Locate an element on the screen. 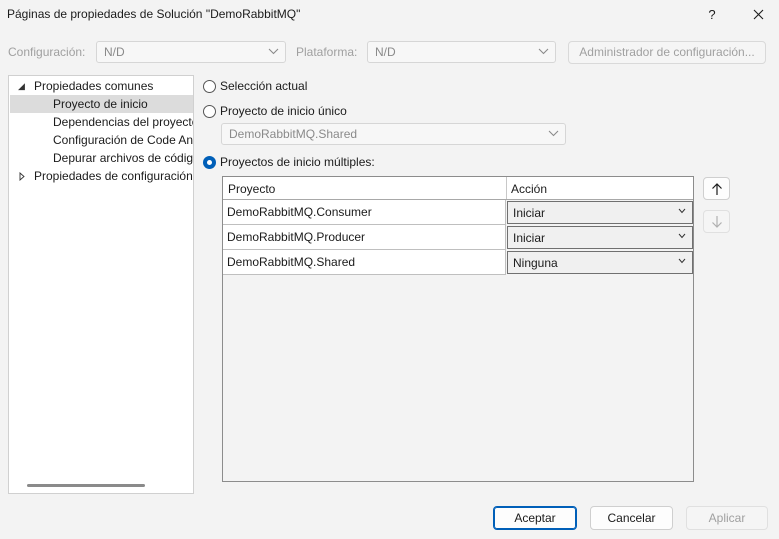  tree-item-label: Dependencias del proyecto is located at coordinates (123, 122).